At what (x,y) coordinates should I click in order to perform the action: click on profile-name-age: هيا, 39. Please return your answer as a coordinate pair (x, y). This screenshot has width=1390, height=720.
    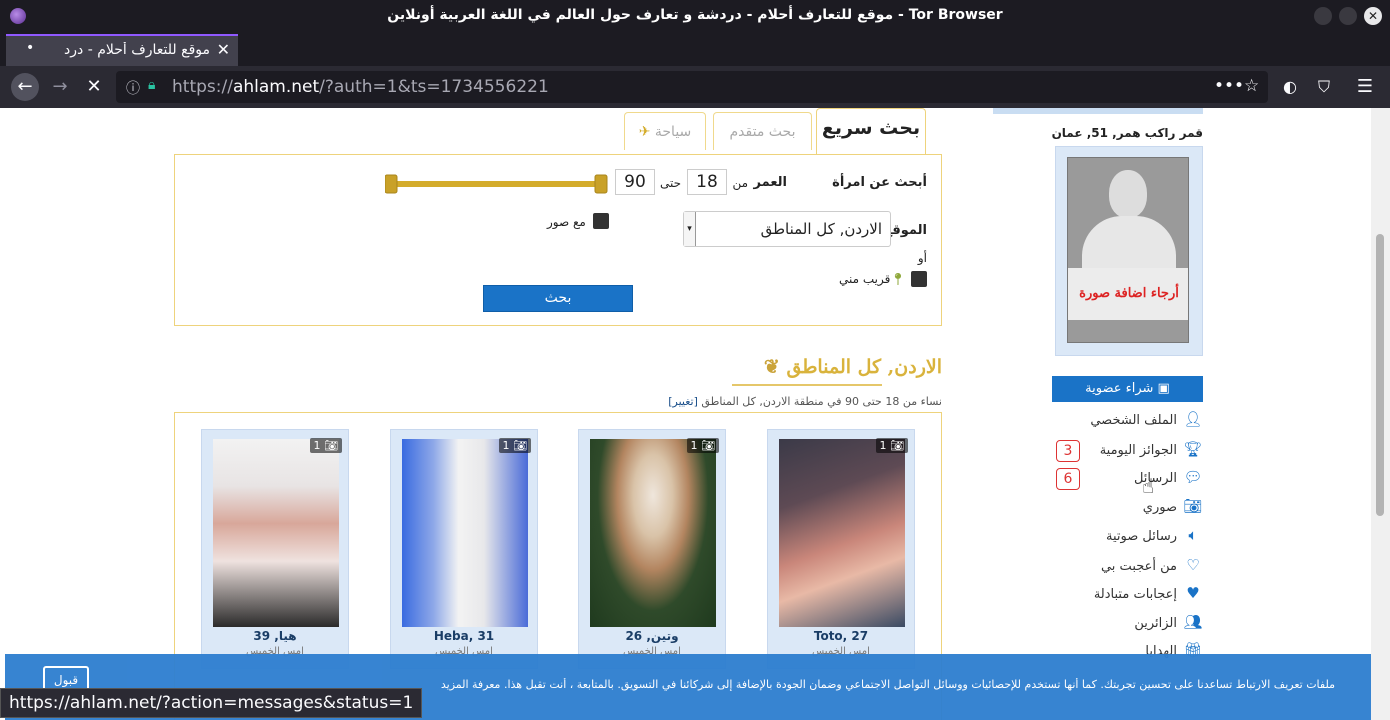
    Looking at the image, I should click on (275, 636).